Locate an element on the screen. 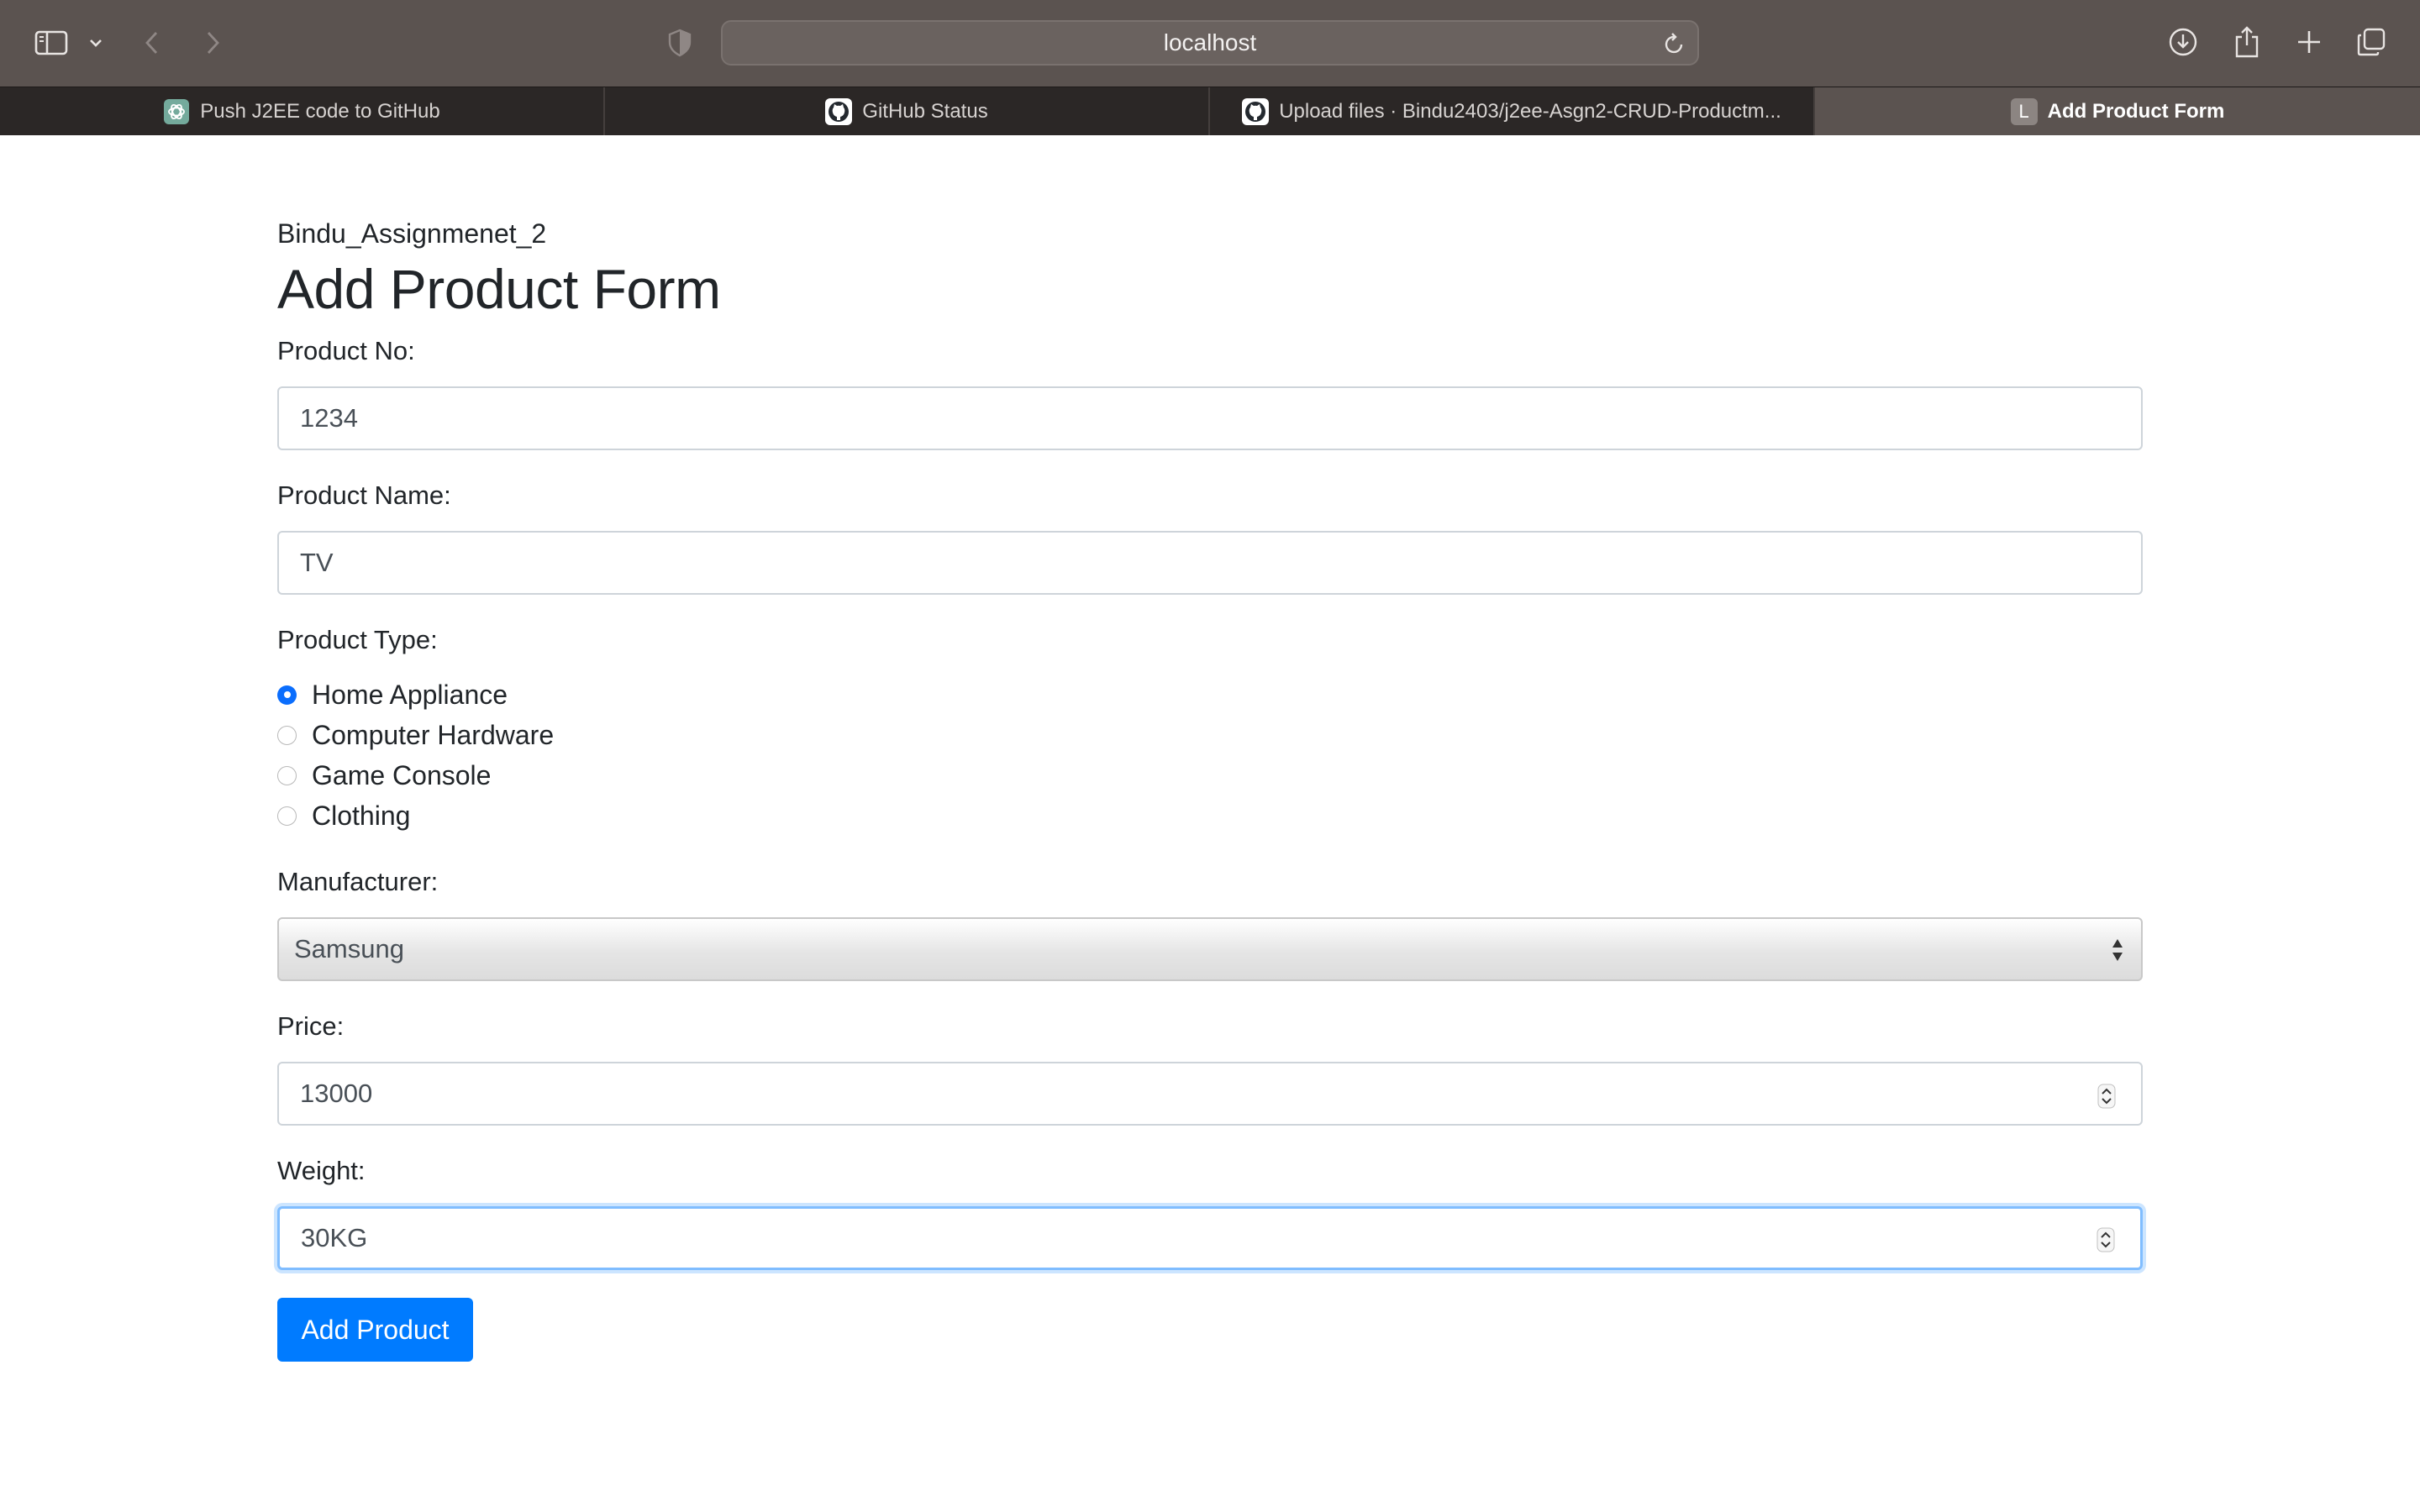 This screenshot has height=1512, width=2420. tab-label: Add Product Form is located at coordinates (2136, 111).